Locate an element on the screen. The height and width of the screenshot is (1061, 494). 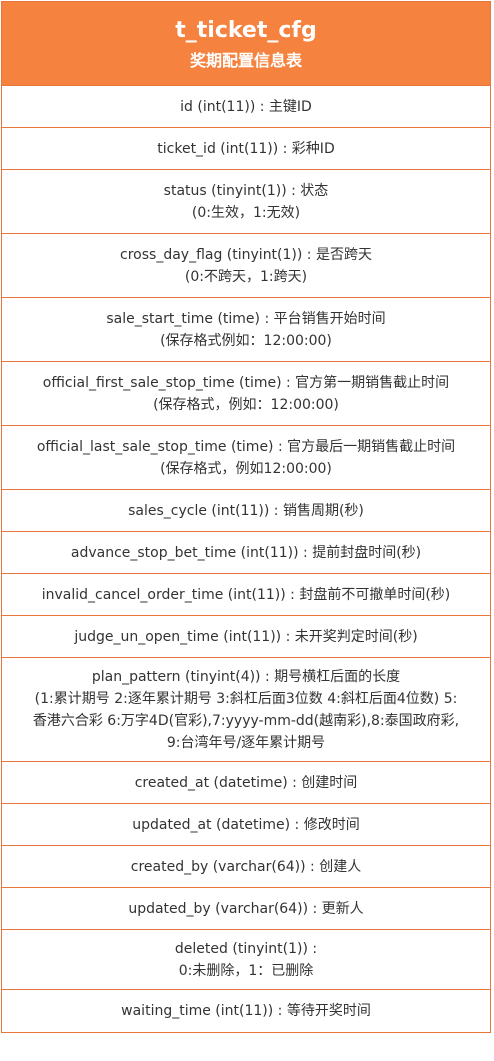
field-note: 0:未删除，1：已删除 is located at coordinates (246, 970).